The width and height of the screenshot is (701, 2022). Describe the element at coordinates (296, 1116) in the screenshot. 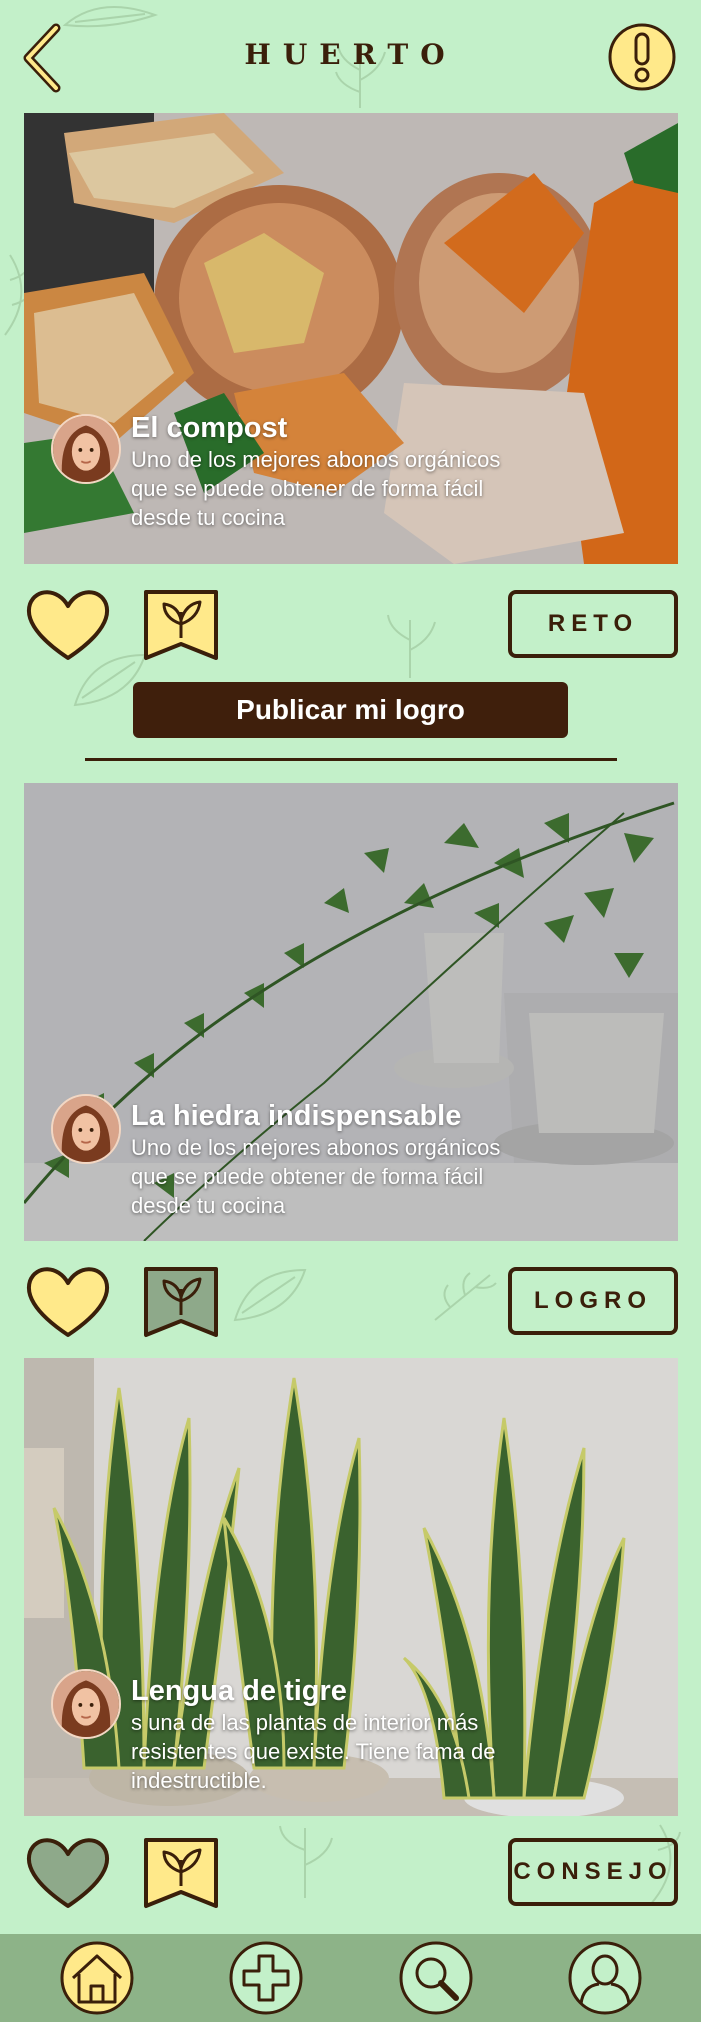

I see `post-title: La hiedra indispensable` at that location.